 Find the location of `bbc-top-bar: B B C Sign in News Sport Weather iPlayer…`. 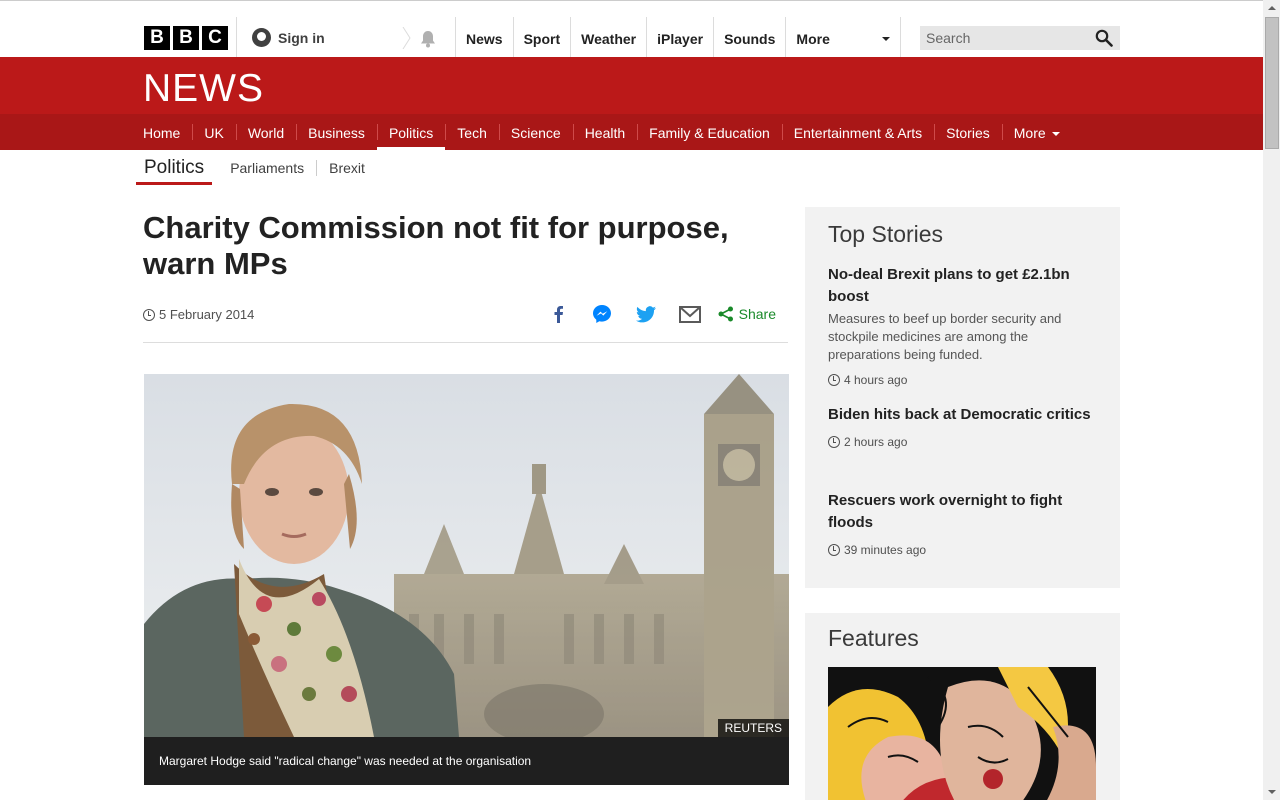

bbc-top-bar: B B C Sign in News Sport Weather iPlayer… is located at coordinates (631, 29).